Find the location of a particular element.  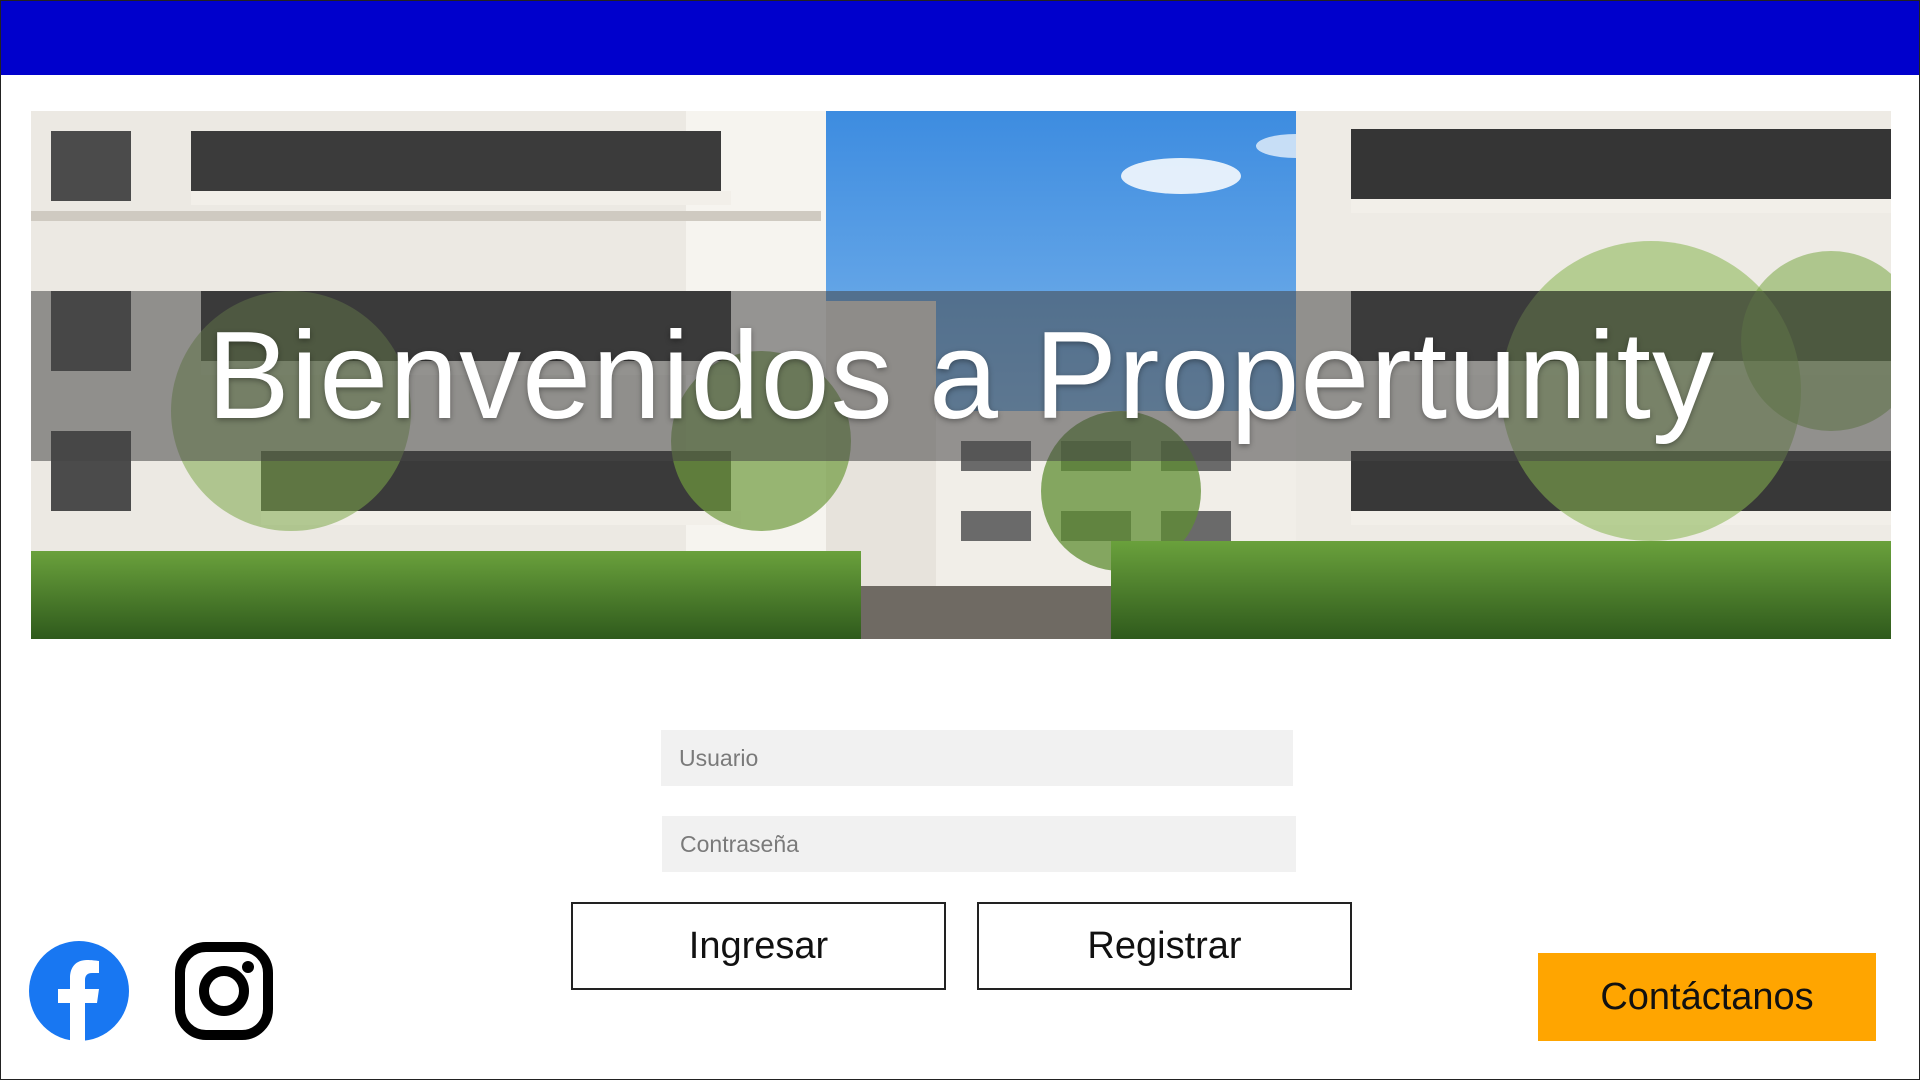

login-button-label: Ingresar is located at coordinates (758, 945).